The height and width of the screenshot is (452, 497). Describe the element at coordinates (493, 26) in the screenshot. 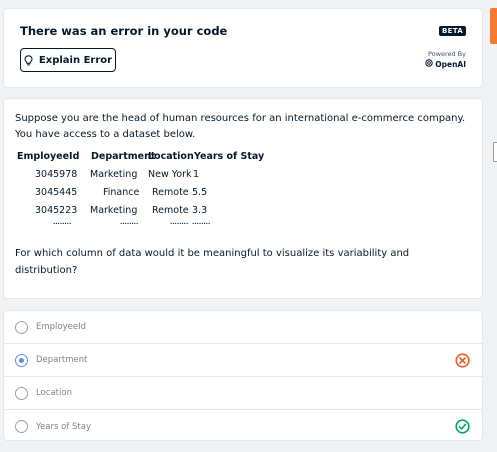

I see `side-panel-tab` at that location.